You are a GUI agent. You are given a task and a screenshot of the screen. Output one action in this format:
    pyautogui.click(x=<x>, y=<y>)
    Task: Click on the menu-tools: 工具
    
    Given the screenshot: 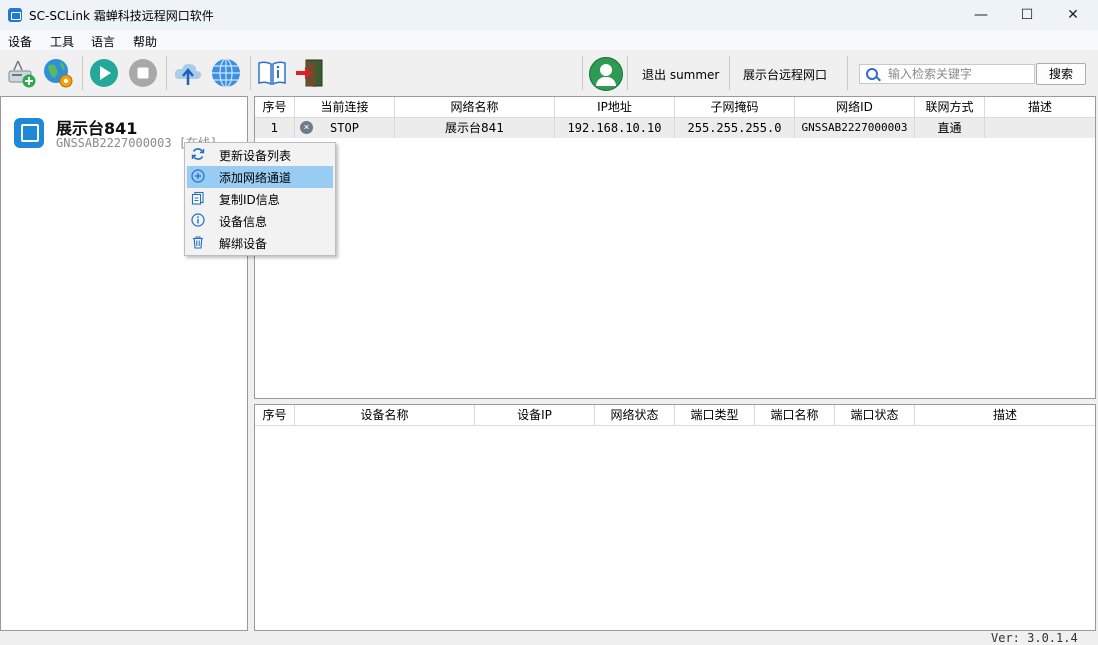 What is the action you would take?
    pyautogui.click(x=62, y=41)
    